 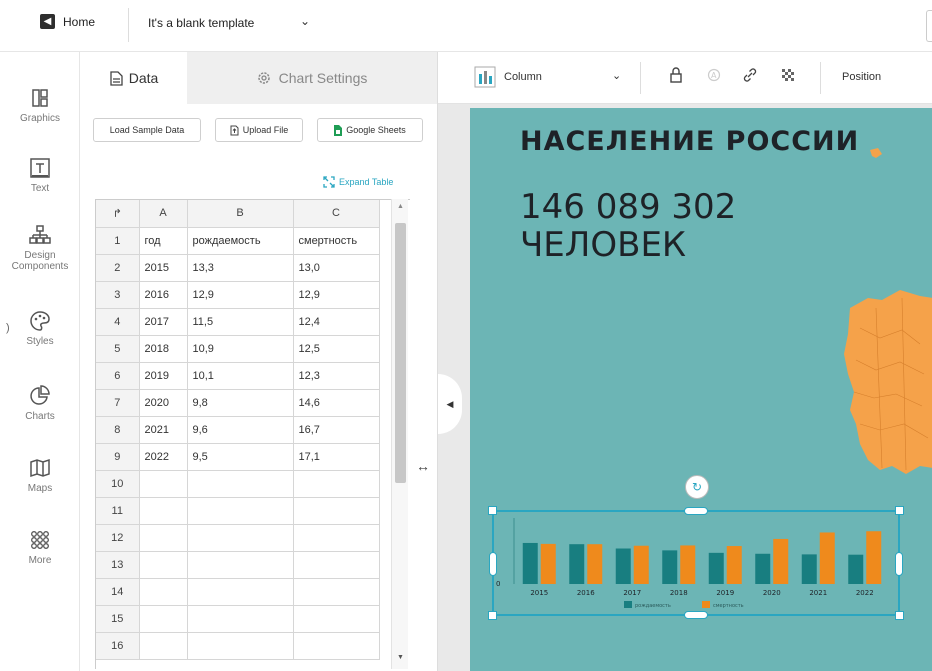 What do you see at coordinates (118, 511) in the screenshot?
I see `row-number: 11` at bounding box center [118, 511].